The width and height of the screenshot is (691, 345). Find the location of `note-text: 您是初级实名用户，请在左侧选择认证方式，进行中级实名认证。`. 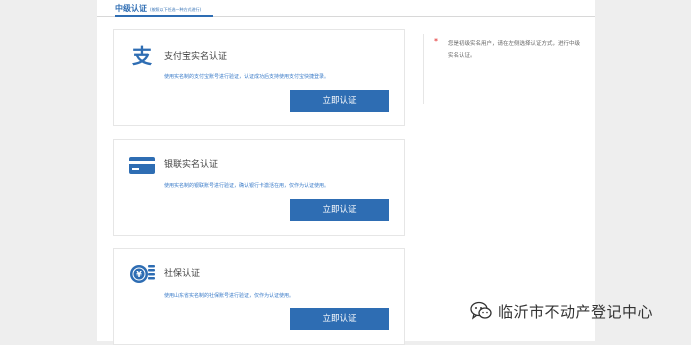

note-text: 您是初级实名用户，请在左侧选择认证方式，进行中级实名认证。 is located at coordinates (514, 50).